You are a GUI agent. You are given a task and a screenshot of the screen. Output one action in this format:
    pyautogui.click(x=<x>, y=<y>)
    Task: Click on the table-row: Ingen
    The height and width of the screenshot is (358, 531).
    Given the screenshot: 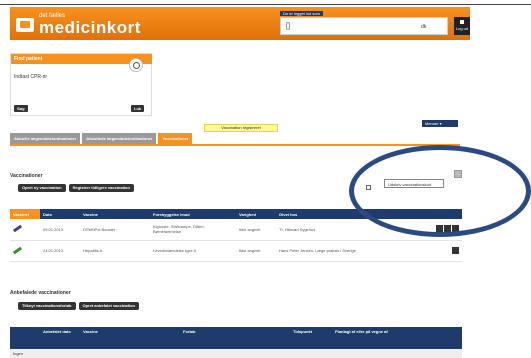 What is the action you would take?
    pyautogui.click(x=236, y=353)
    